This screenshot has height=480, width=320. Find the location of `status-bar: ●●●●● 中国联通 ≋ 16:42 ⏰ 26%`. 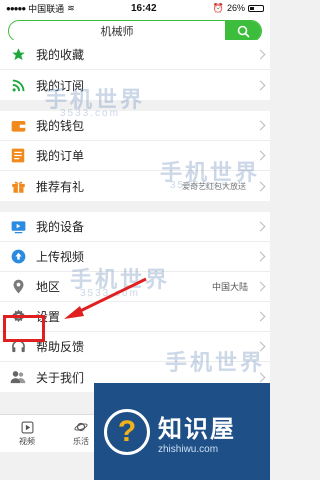

status-bar: ●●●●● 中国联通 ≋ 16:42 ⏰ 26% is located at coordinates (135, 8).